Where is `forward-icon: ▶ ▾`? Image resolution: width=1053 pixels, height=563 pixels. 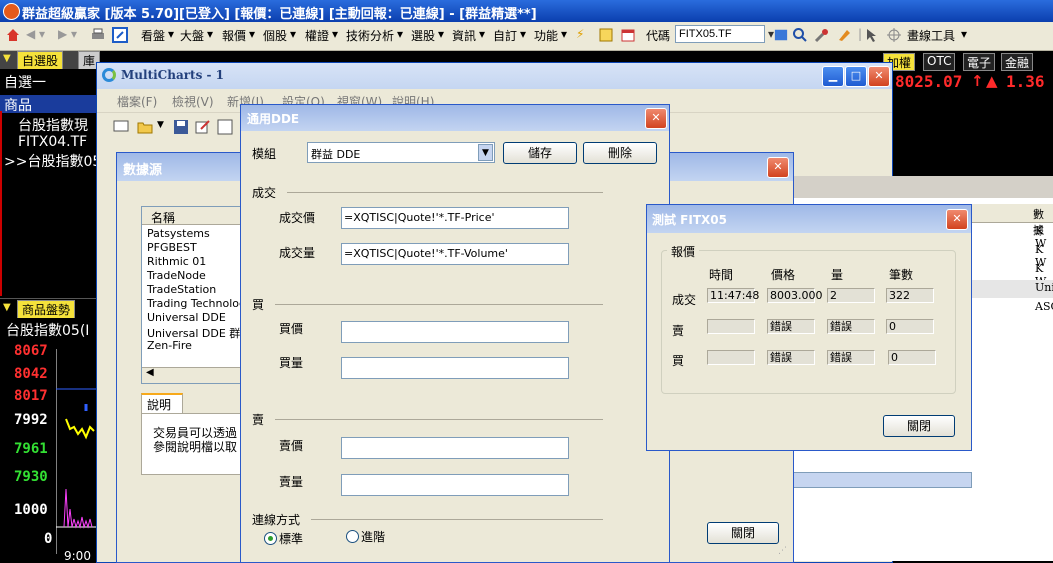 forward-icon: ▶ ▾ is located at coordinates (67, 34).